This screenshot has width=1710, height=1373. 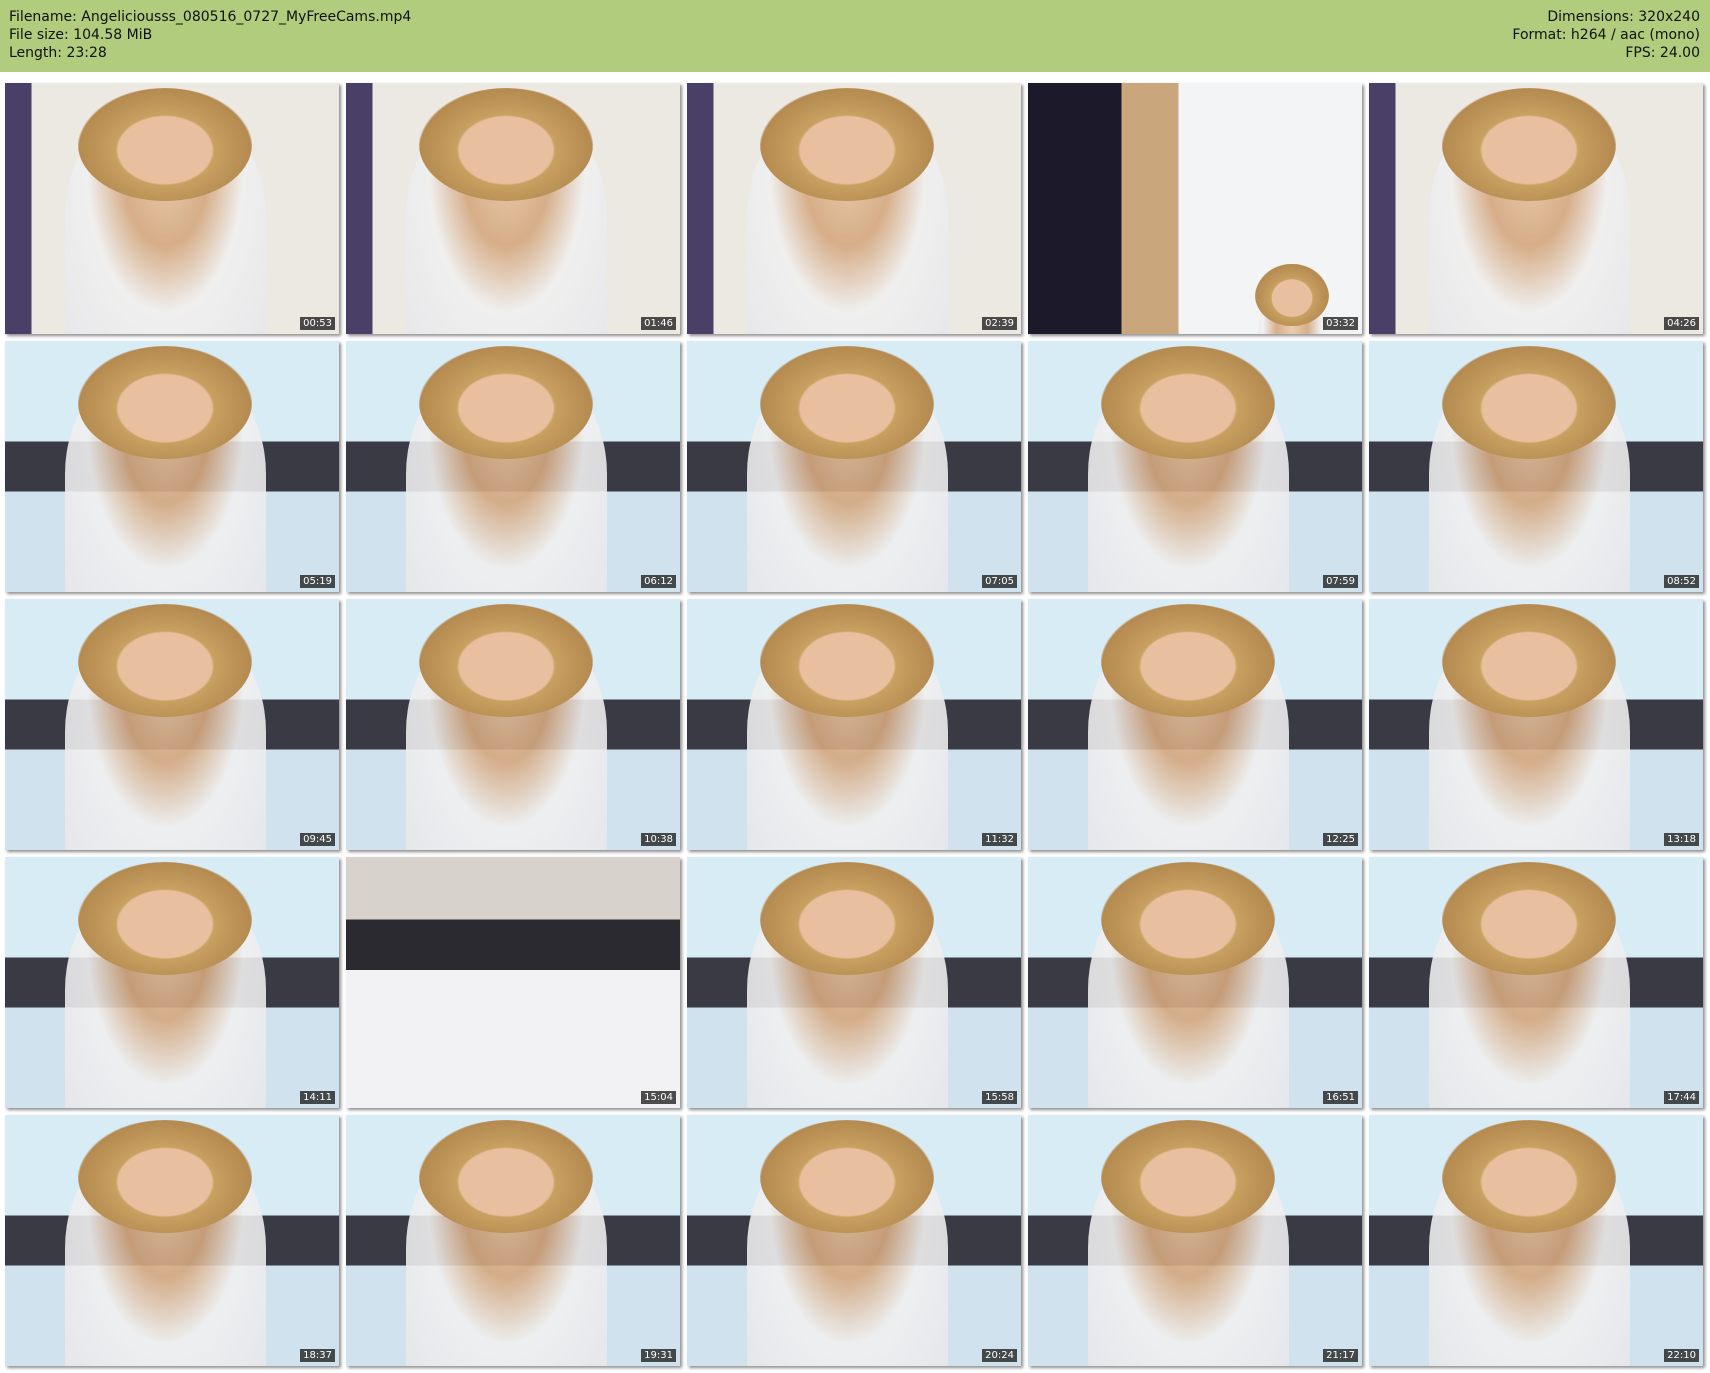 What do you see at coordinates (854, 466) in the screenshot?
I see `thumbnail-frame: 07:05` at bounding box center [854, 466].